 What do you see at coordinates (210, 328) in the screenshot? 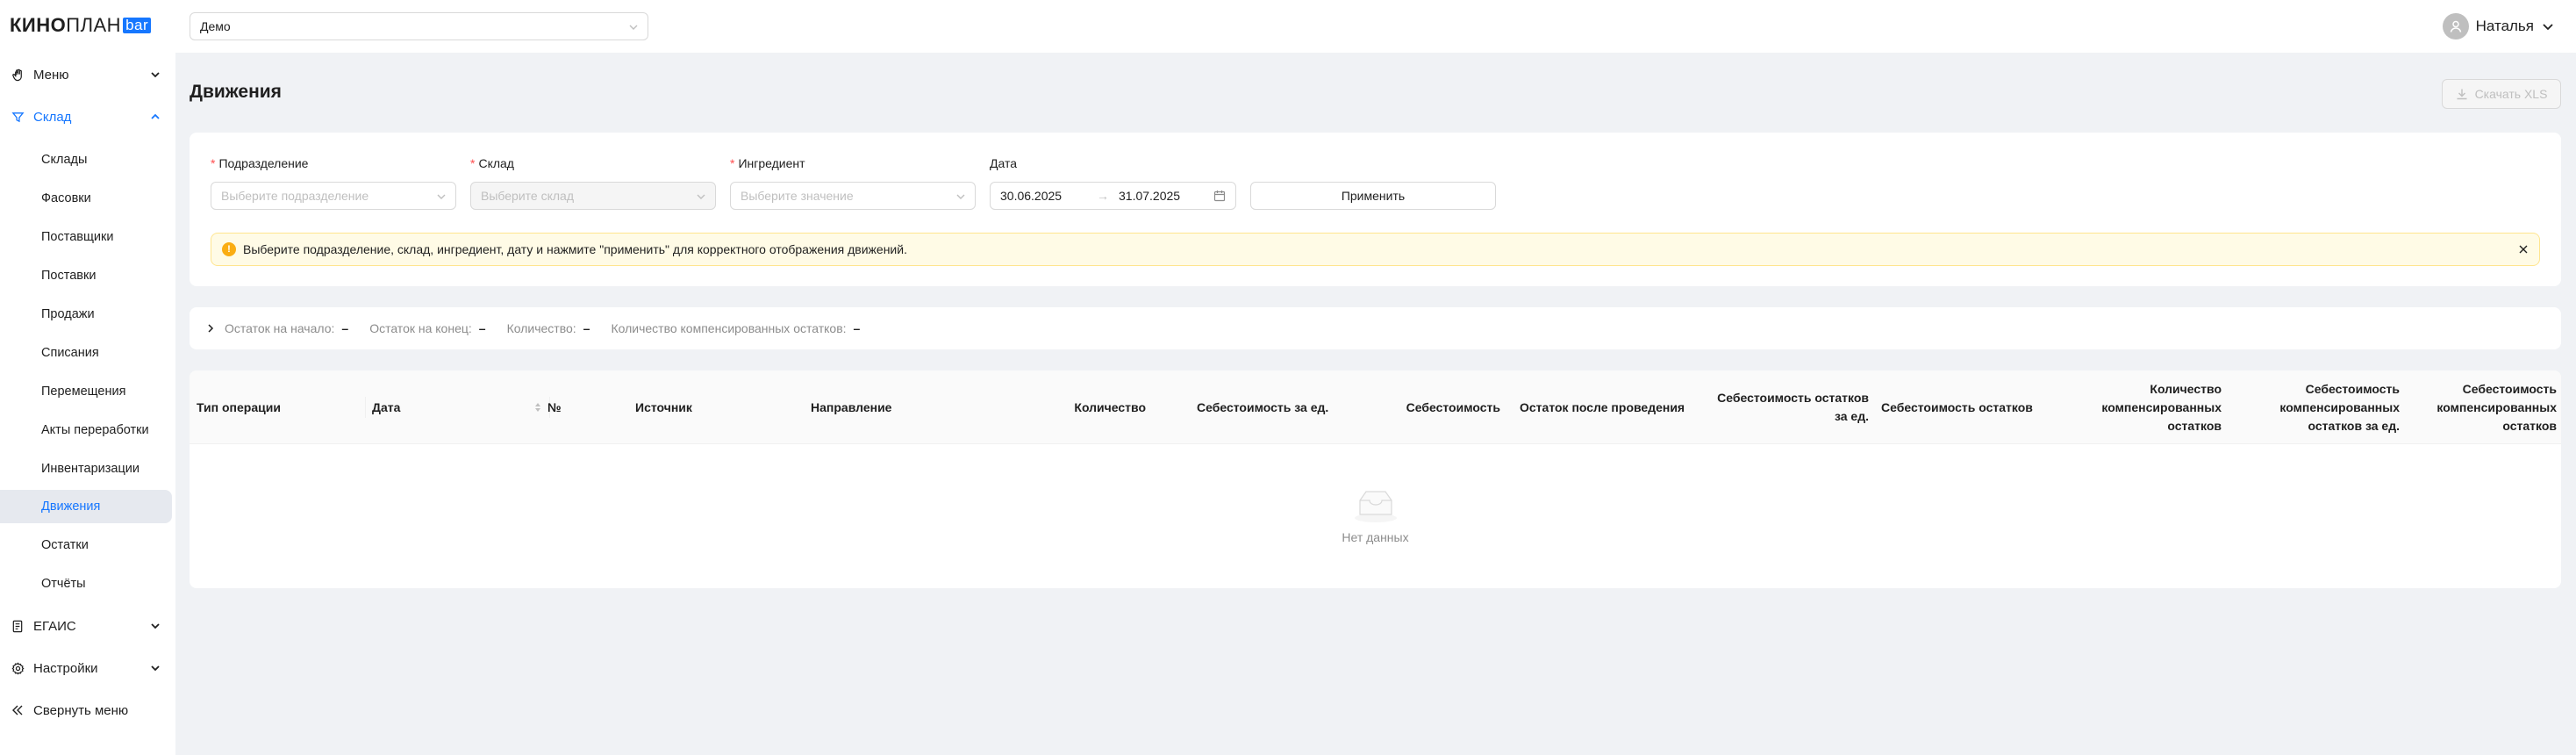
I see `chevron-right-icon` at bounding box center [210, 328].